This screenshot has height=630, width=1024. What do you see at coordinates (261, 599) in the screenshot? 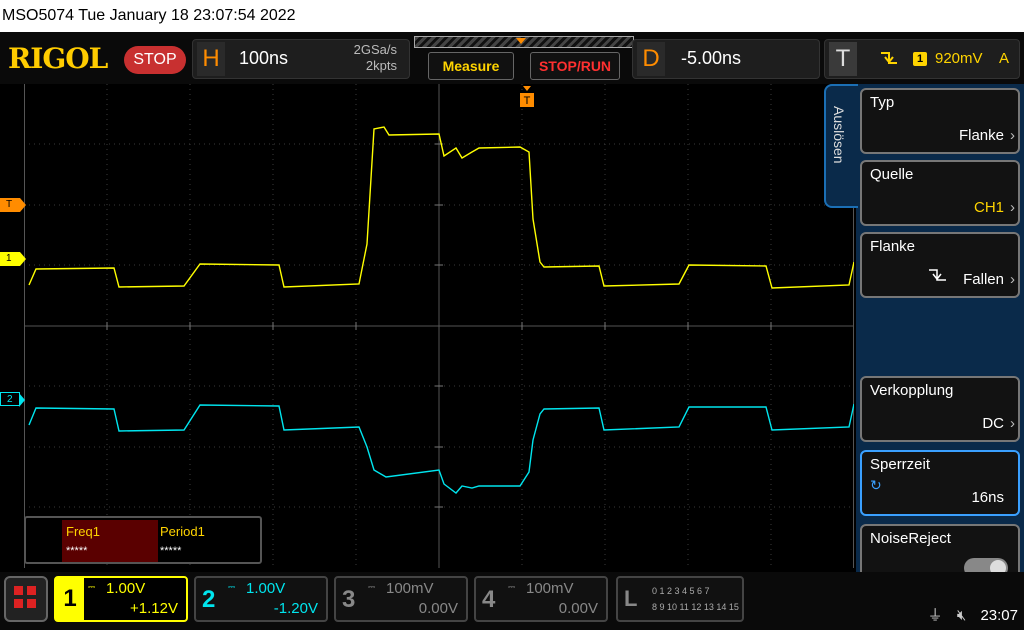
I see `channel-2-settings: 2 ⎓ 1.00V -1.20V` at bounding box center [261, 599].